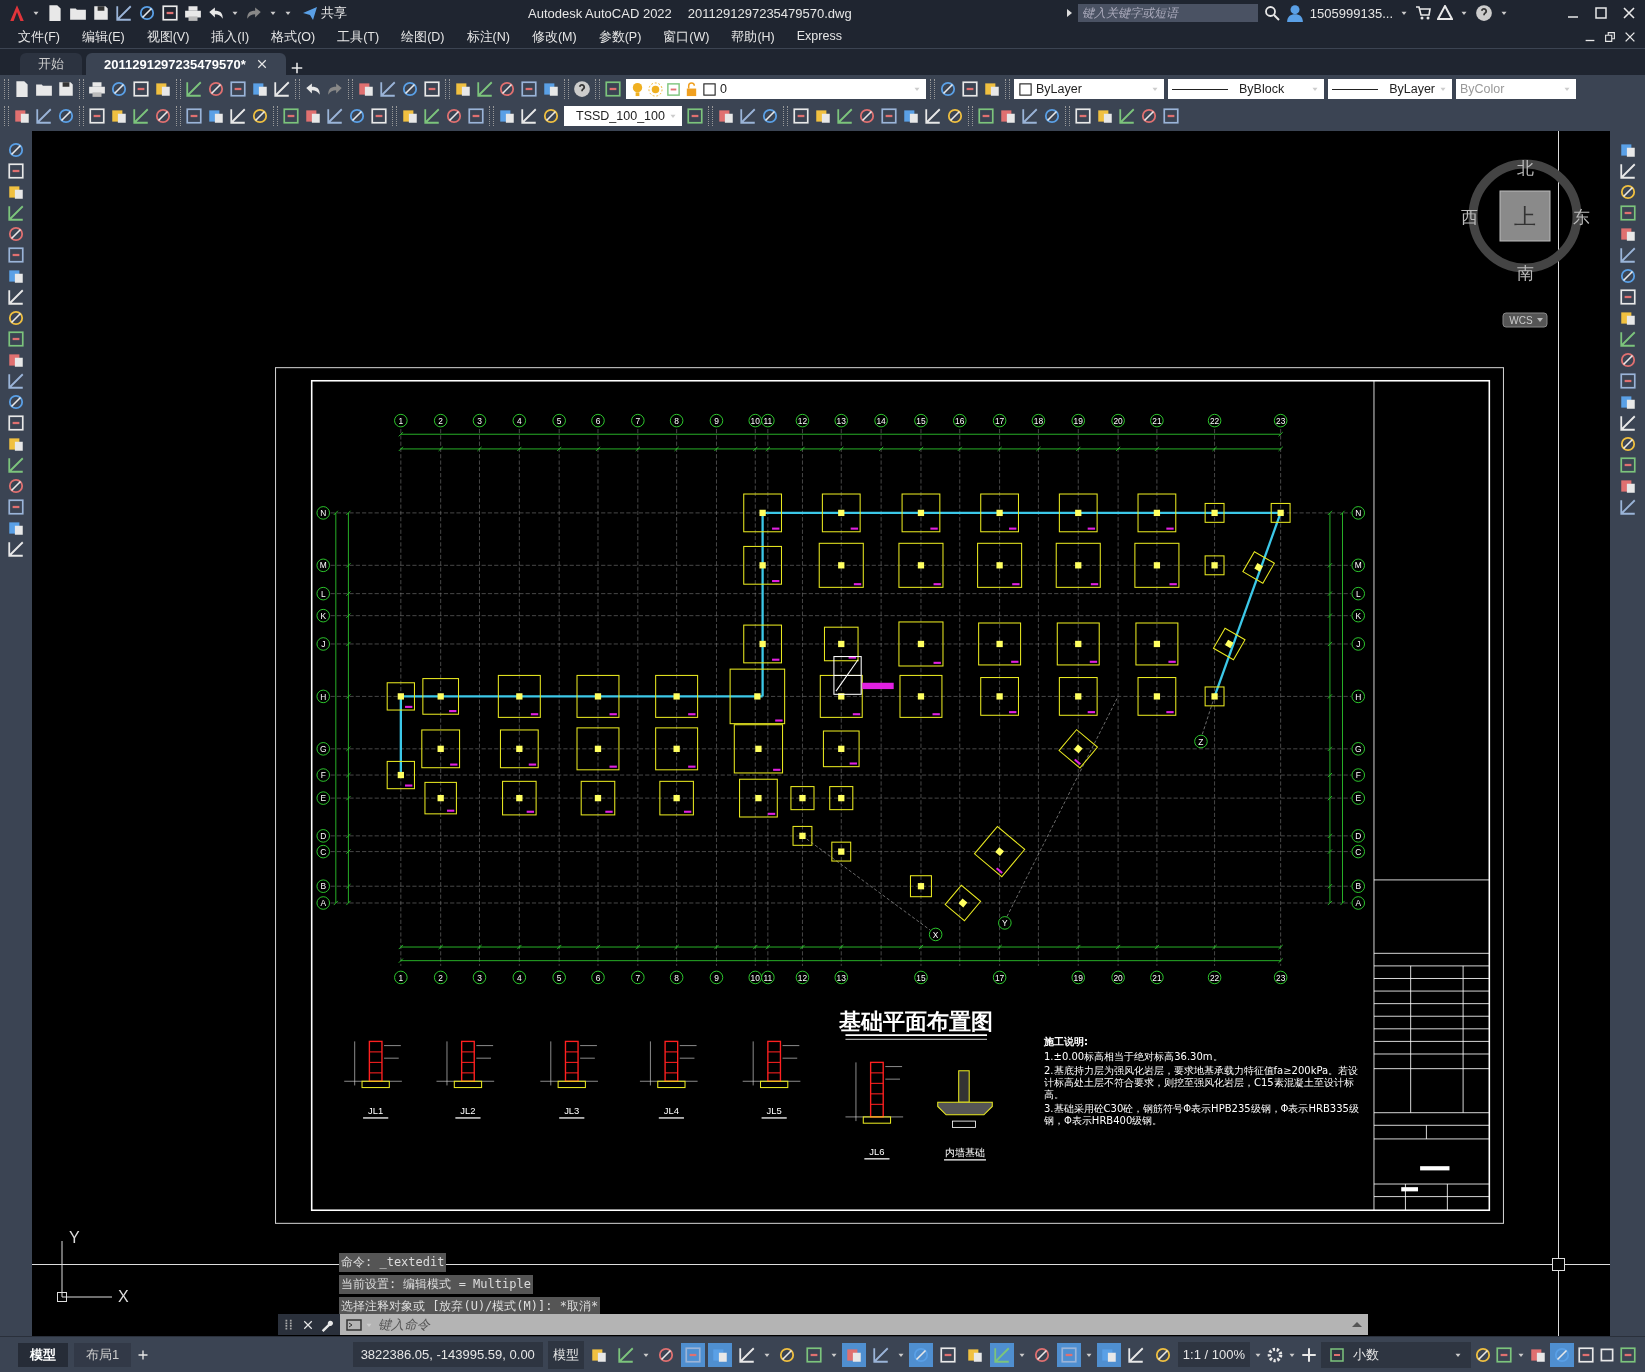  What do you see at coordinates (776, 89) in the screenshot?
I see `layer-dropdown: 0` at bounding box center [776, 89].